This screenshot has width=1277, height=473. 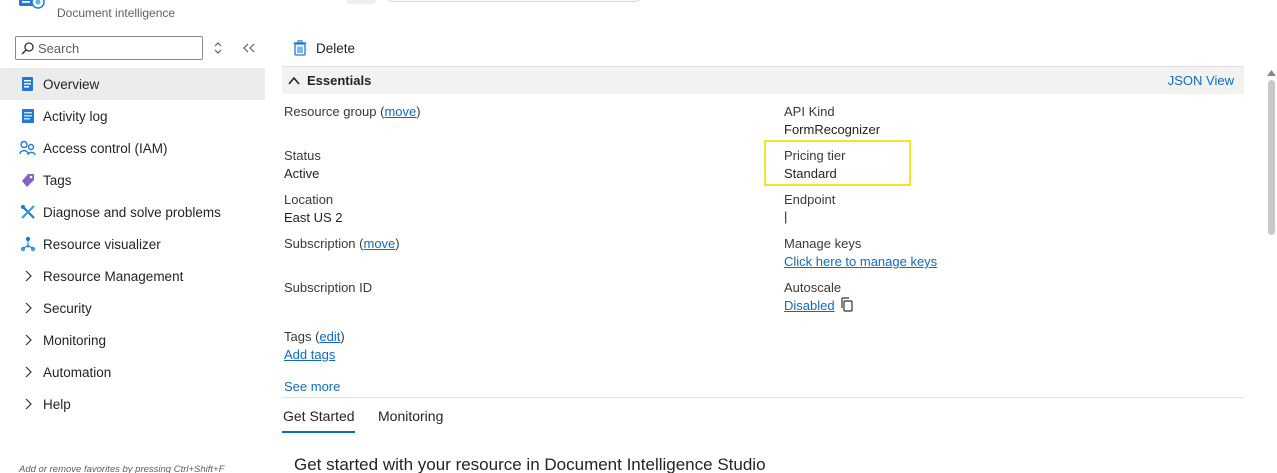 What do you see at coordinates (75, 116) in the screenshot?
I see `sidebar-item-label: Activity log` at bounding box center [75, 116].